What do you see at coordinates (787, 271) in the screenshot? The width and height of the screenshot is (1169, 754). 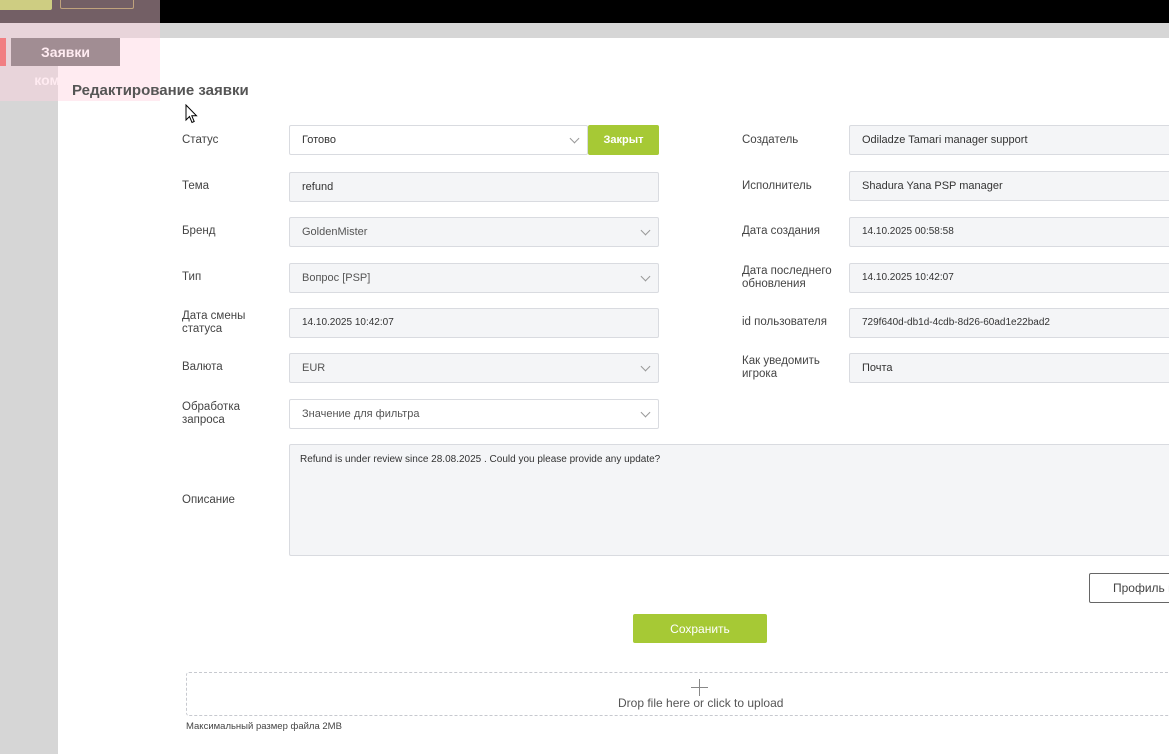 I see `updated-date-label-line1: Дата последнего` at bounding box center [787, 271].